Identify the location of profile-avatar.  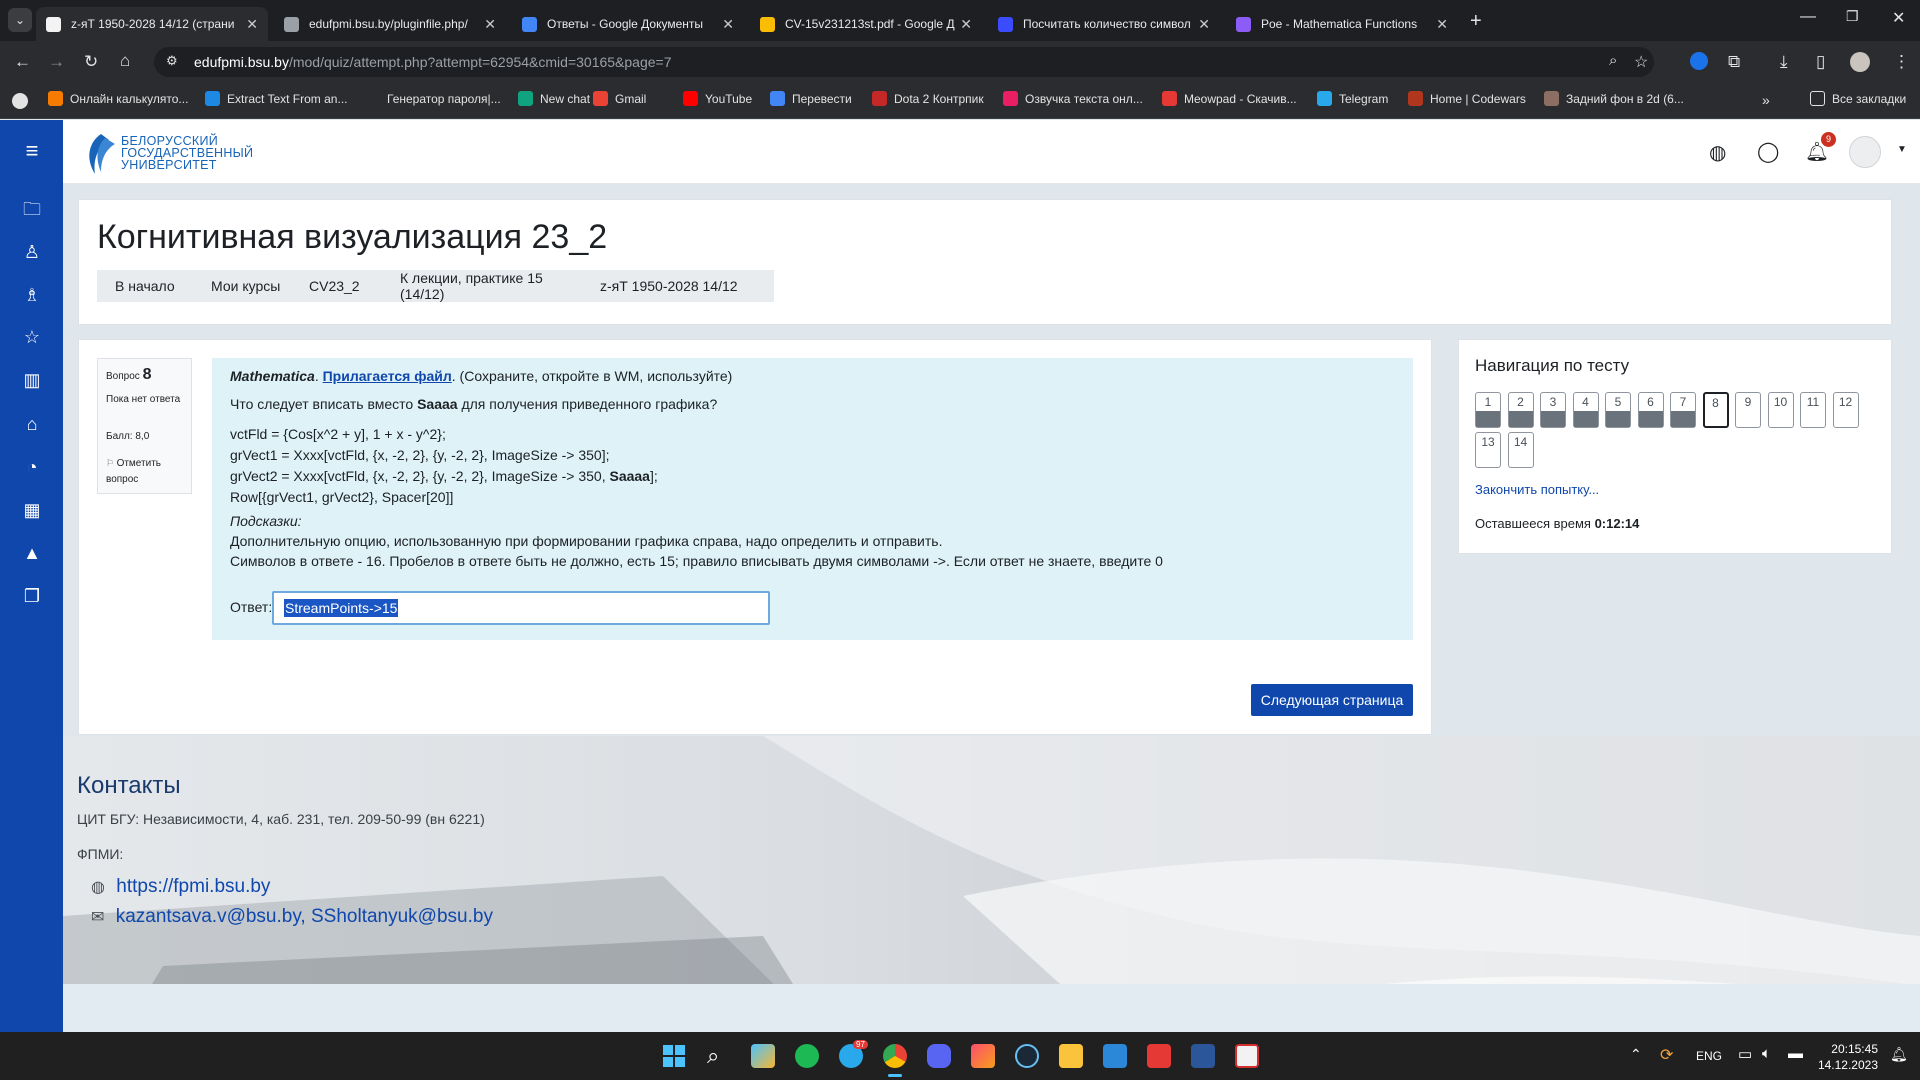
(1860, 62).